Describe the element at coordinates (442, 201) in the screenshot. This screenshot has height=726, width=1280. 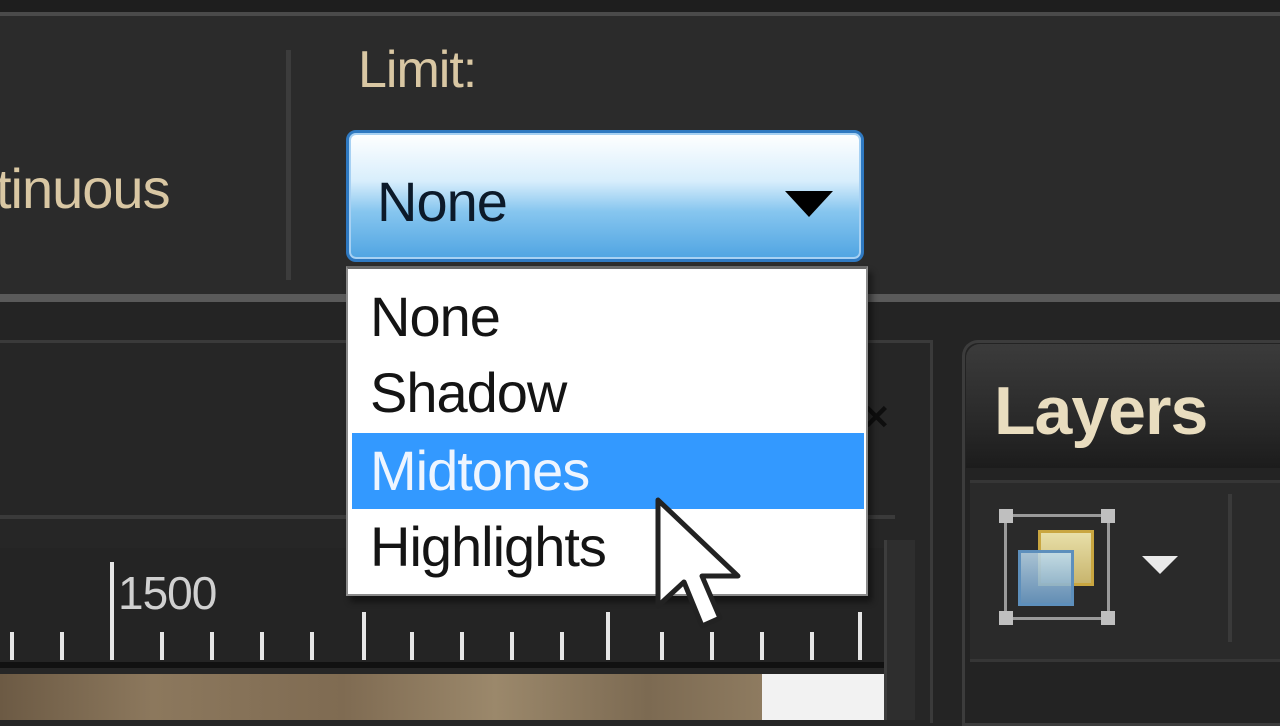
I see `limit-select-value: None` at that location.